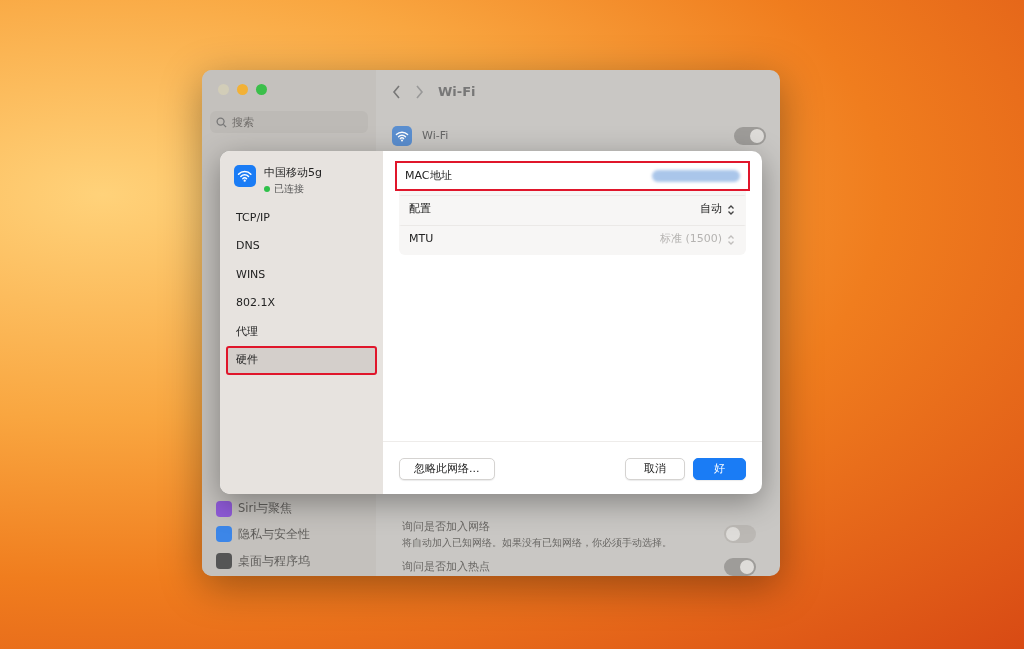  What do you see at coordinates (446, 566) in the screenshot?
I see `setting-label: 询问是否加入热点` at bounding box center [446, 566].